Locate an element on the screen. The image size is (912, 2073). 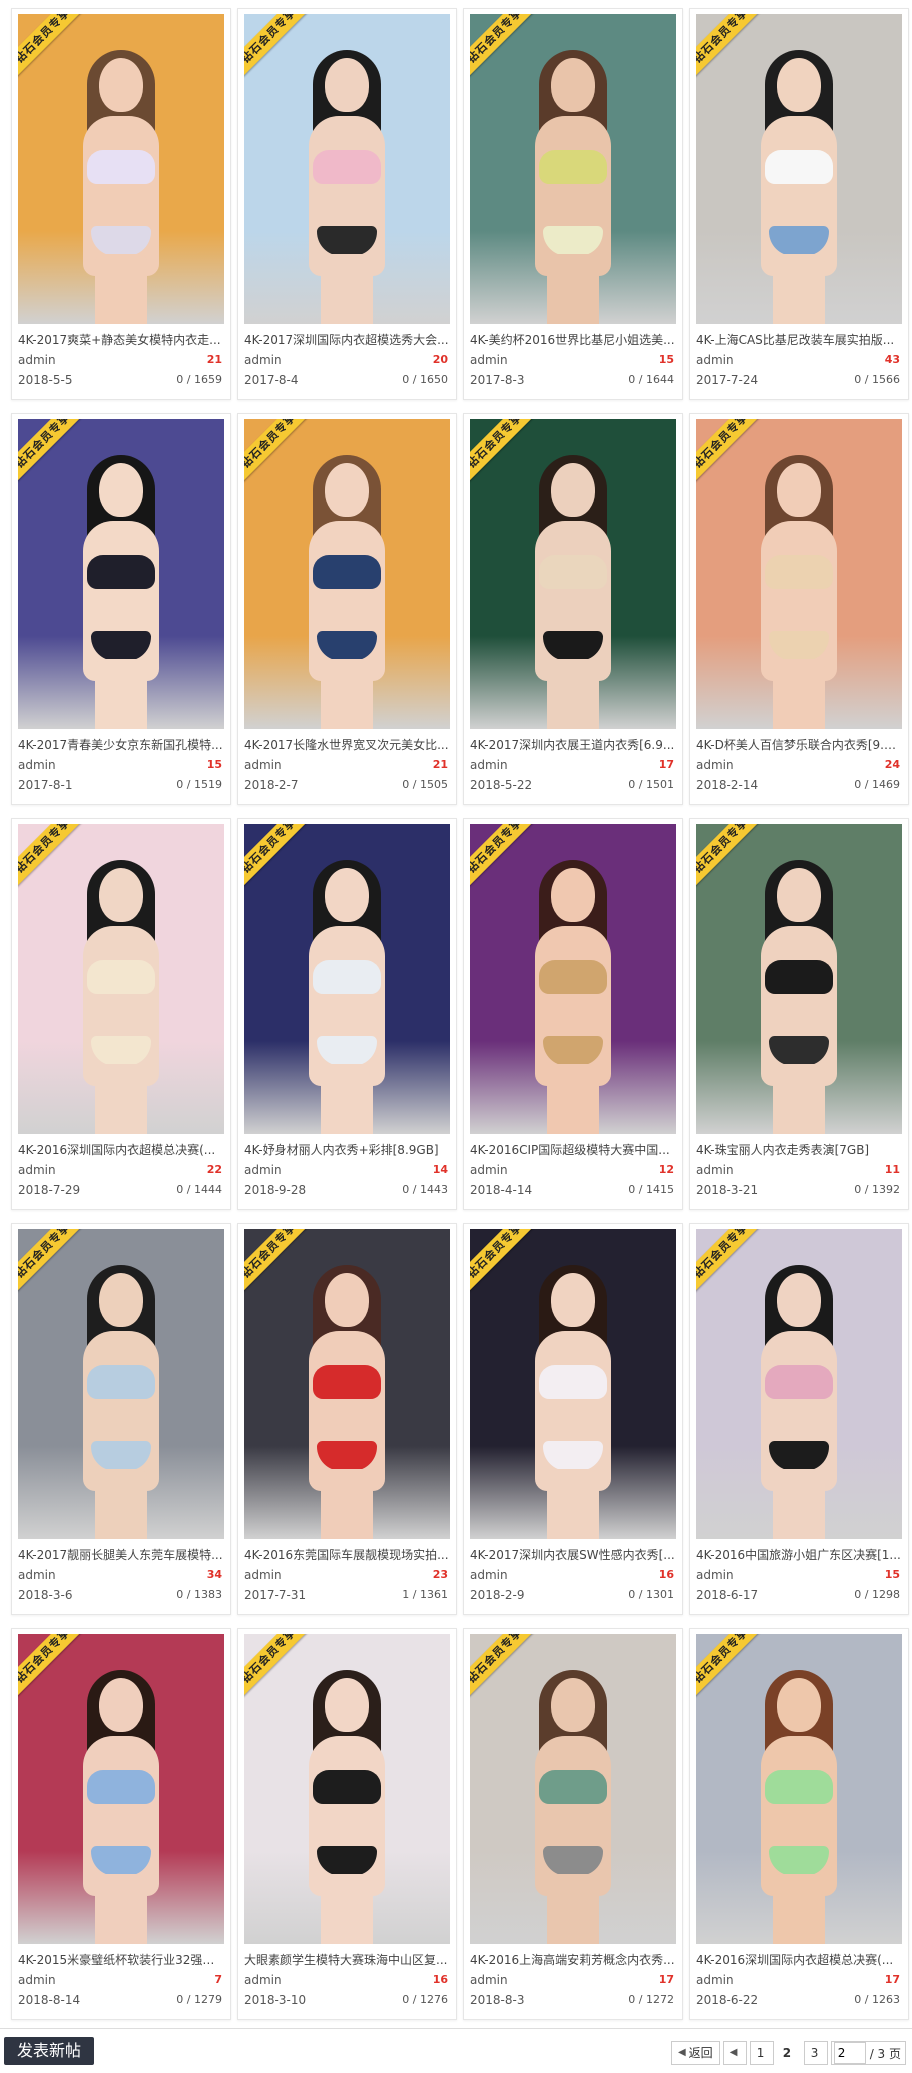
thread-title: 4K-珠宝丽人内衣走秀表演[7GB] is located at coordinates (799, 1150).